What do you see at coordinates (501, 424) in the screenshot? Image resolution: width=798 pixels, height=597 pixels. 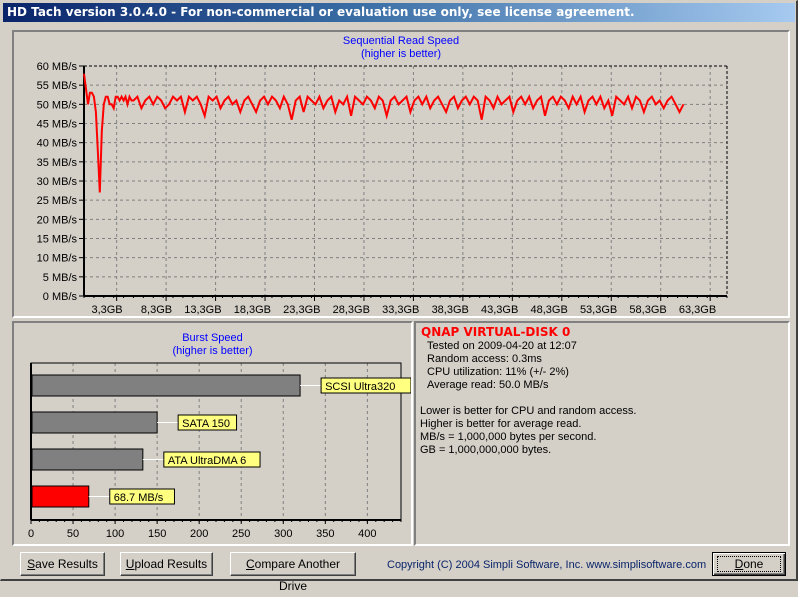 I see `note-line: Higher is better for average read.` at bounding box center [501, 424].